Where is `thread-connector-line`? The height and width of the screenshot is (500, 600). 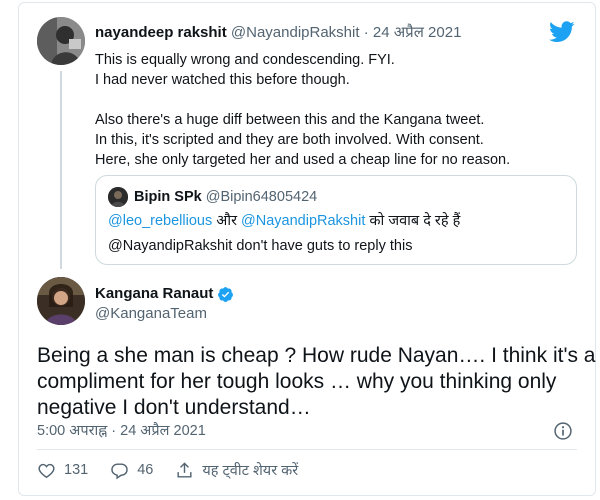
thread-connector-line is located at coordinates (61, 170).